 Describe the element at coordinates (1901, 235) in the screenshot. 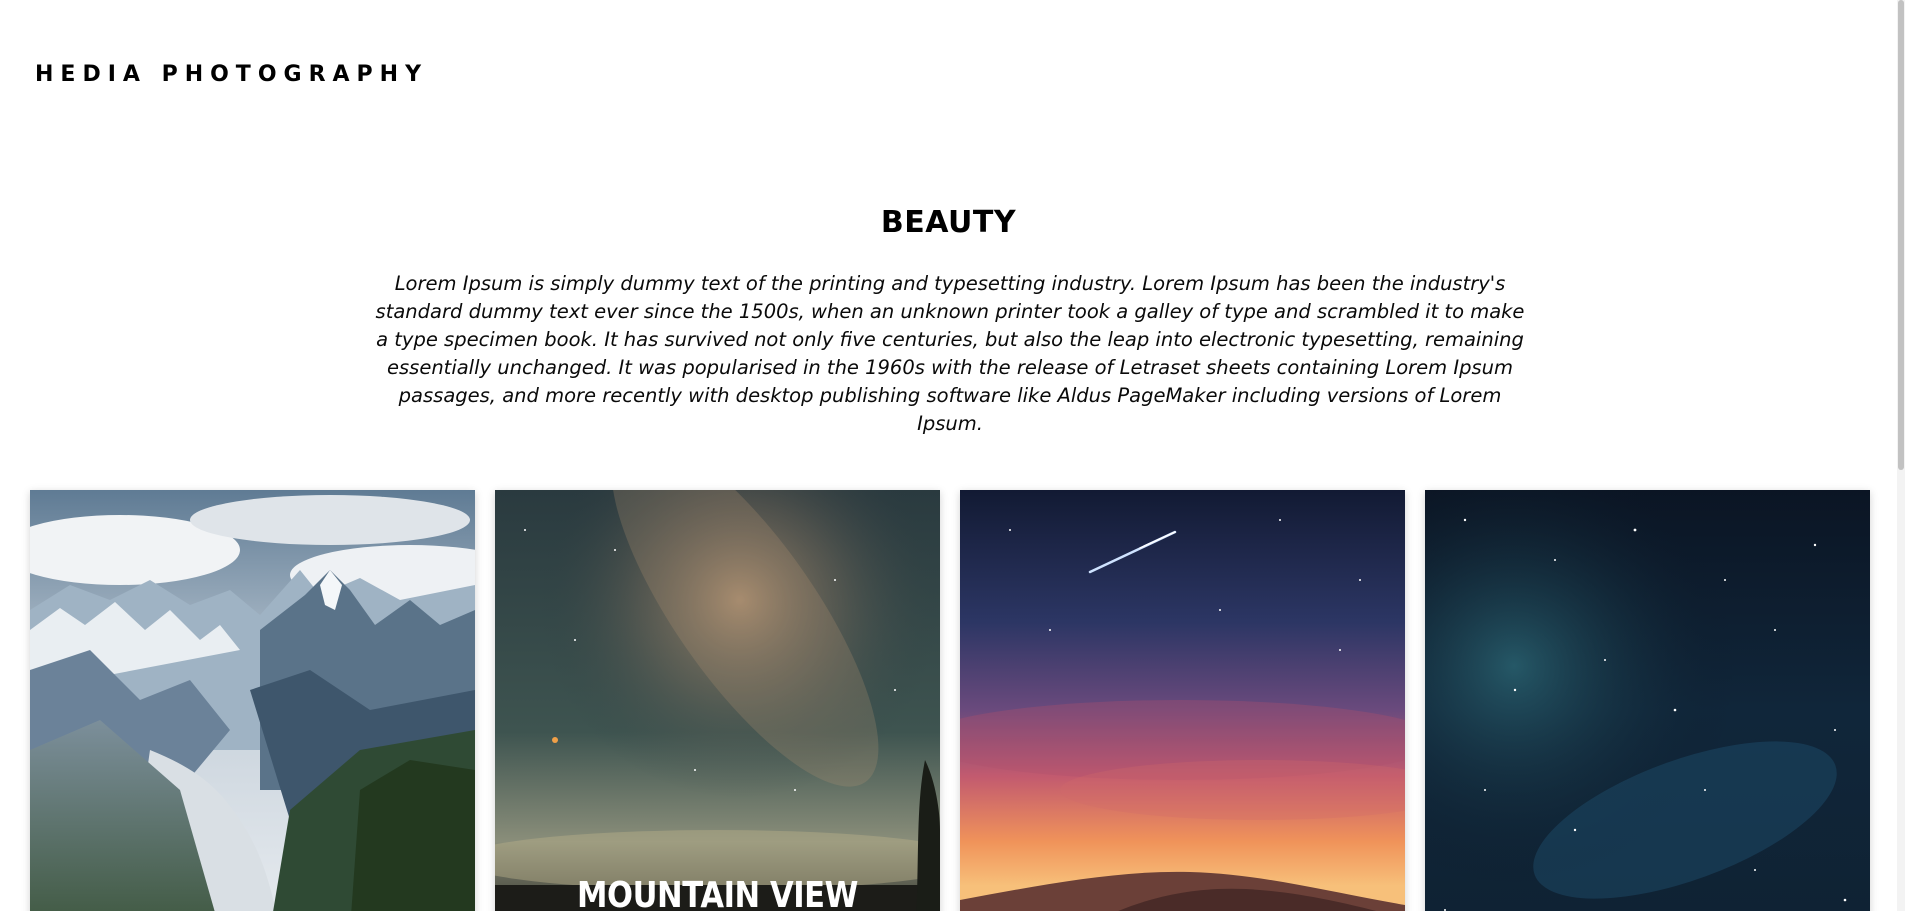

I see `scrollbar-thumb` at that location.